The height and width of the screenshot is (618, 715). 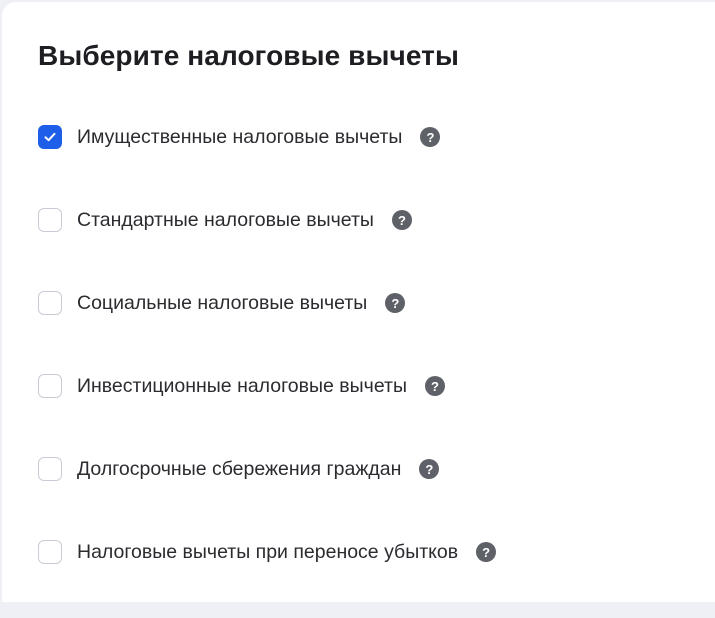 What do you see at coordinates (50, 220) in the screenshot?
I see `checkbox-standard-deductions` at bounding box center [50, 220].